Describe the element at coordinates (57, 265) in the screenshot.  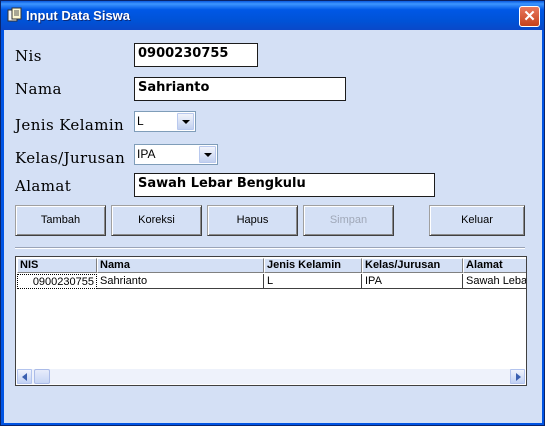
I see `column-header-nis: NIS` at that location.